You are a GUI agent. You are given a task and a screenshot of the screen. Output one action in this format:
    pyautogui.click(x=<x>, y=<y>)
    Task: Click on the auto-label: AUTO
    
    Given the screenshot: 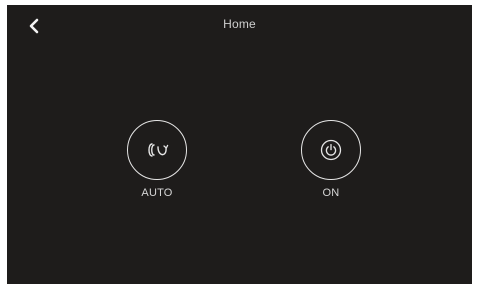 What is the action you would take?
    pyautogui.click(x=157, y=193)
    